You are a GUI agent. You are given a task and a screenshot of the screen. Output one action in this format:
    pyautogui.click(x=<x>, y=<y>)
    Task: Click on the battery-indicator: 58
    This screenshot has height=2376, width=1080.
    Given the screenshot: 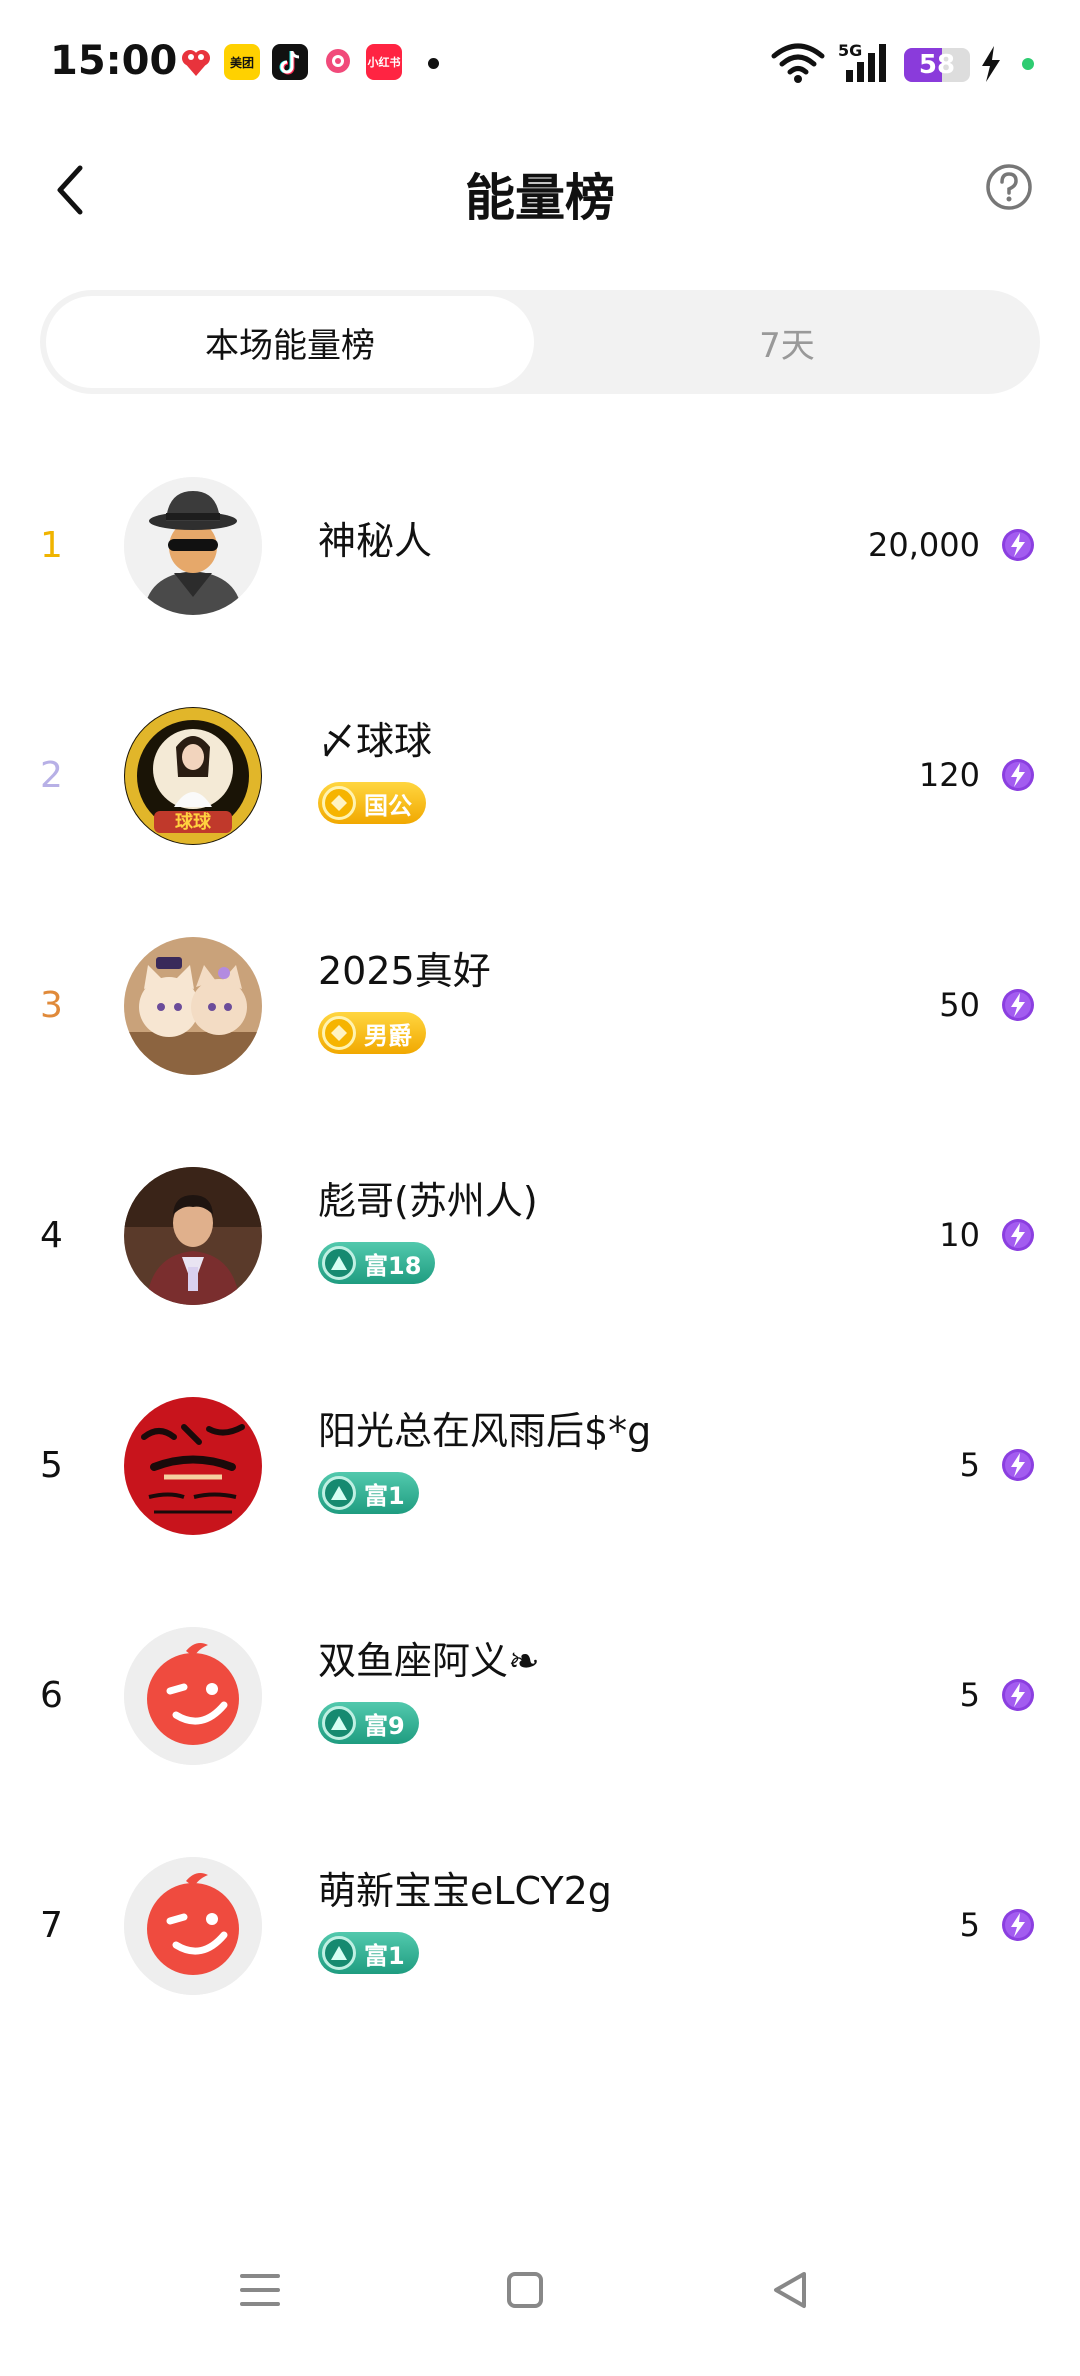 What is the action you would take?
    pyautogui.click(x=937, y=65)
    